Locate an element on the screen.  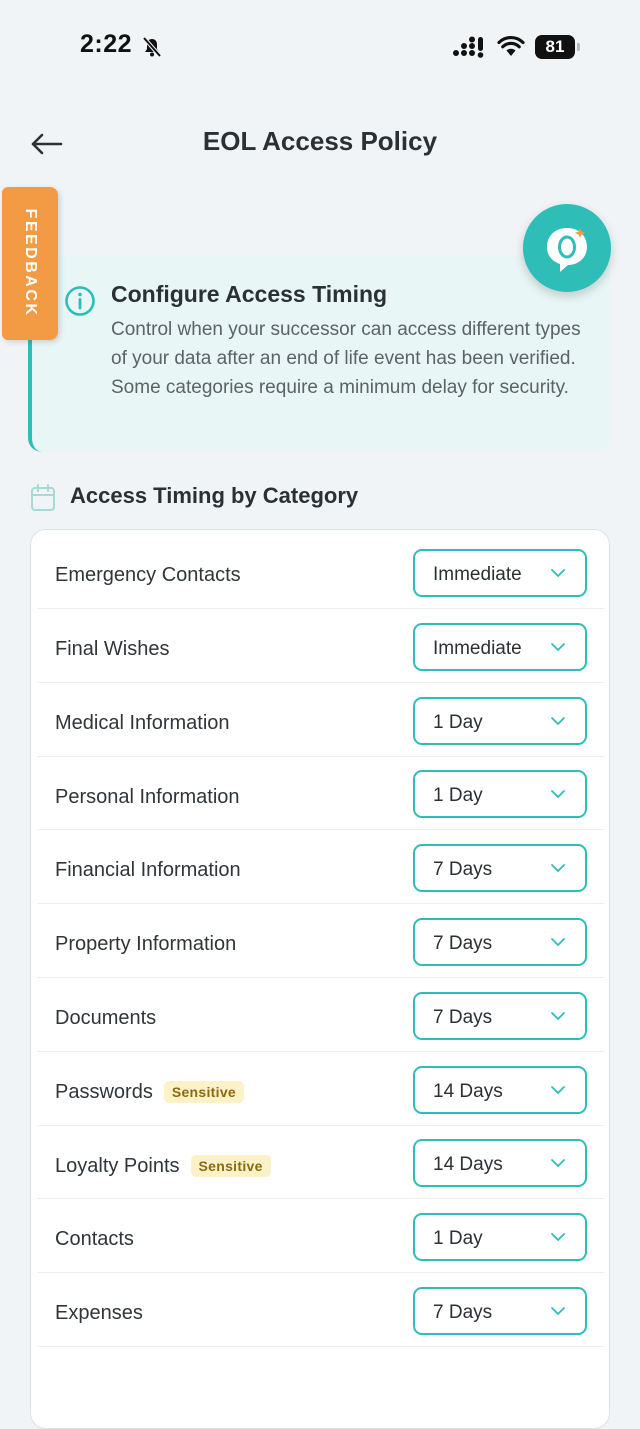
section-title: Access Timing by Category is located at coordinates (214, 495).